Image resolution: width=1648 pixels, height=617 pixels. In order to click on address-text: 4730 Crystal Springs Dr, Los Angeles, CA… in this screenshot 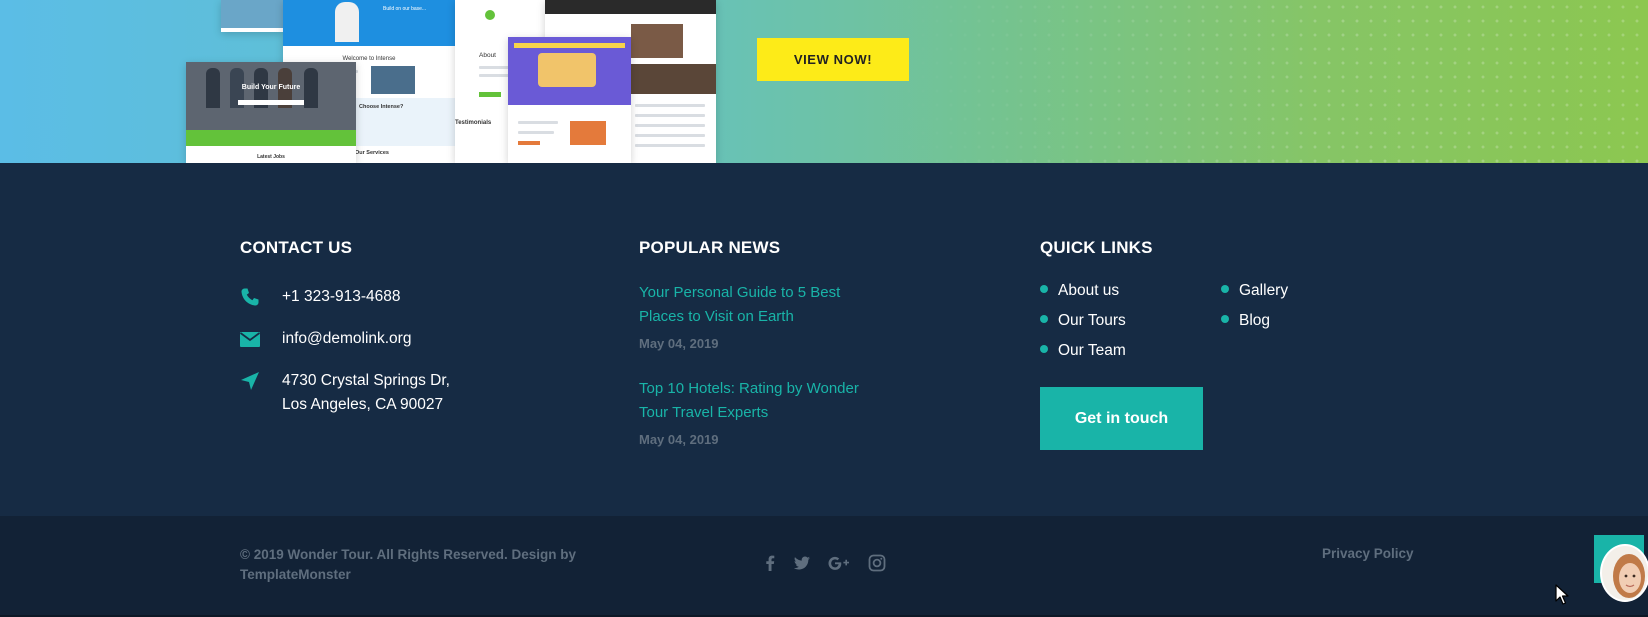, I will do `click(366, 393)`.